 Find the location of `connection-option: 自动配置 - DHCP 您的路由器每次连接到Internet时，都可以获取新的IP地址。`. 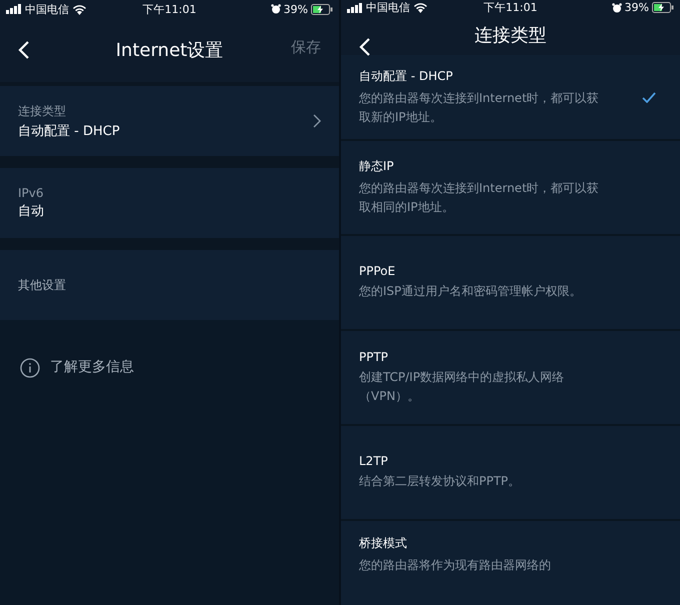

connection-option: 自动配置 - DHCP 您的路由器每次连接到Internet时，都可以获取新的IP地址。 is located at coordinates (510, 97).